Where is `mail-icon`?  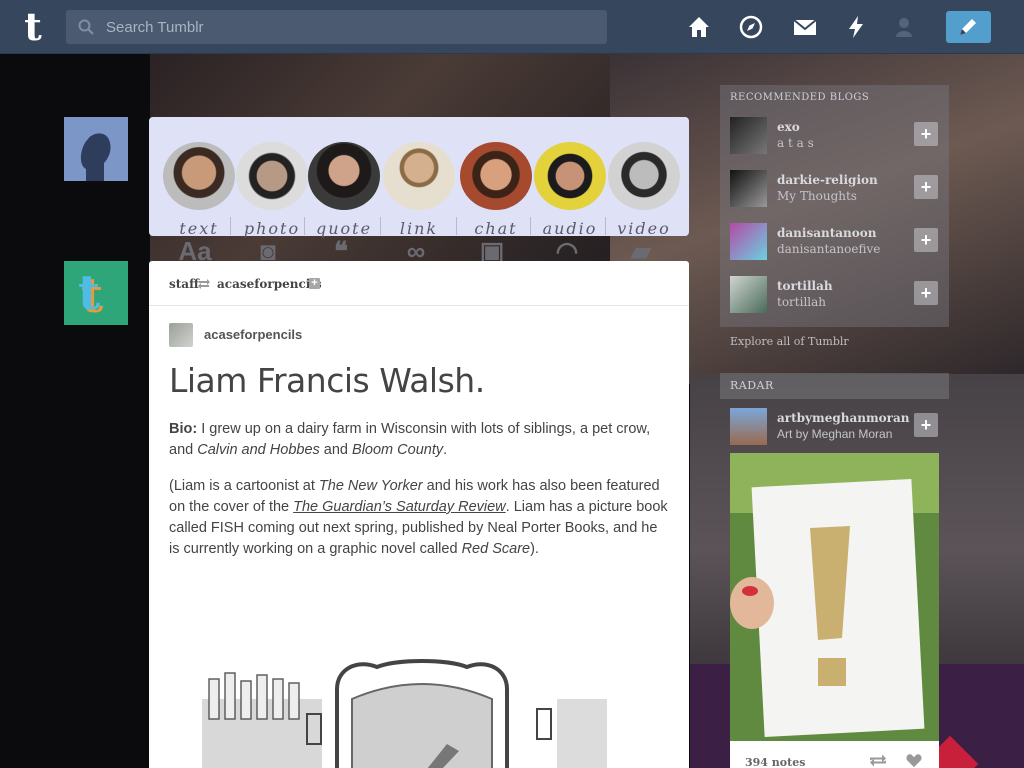 mail-icon is located at coordinates (805, 27).